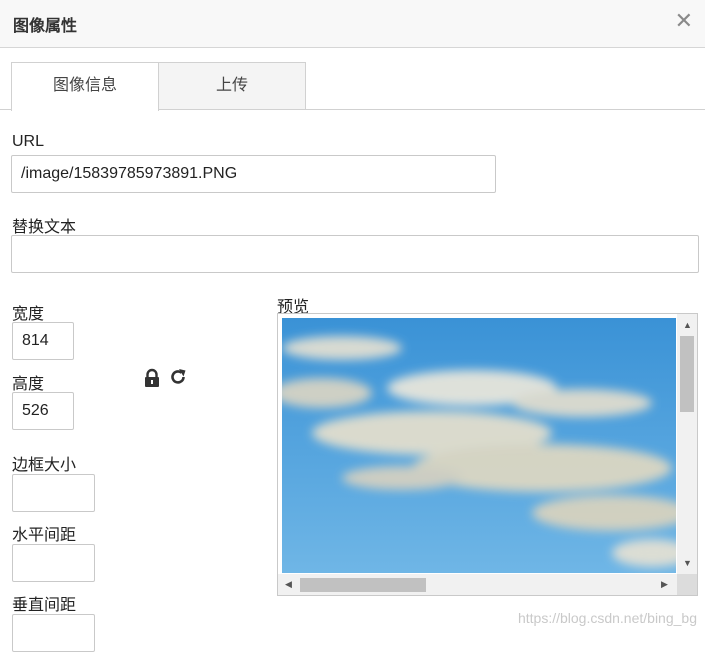  I want to click on scroll-left-icon: ◀, so click(288, 584).